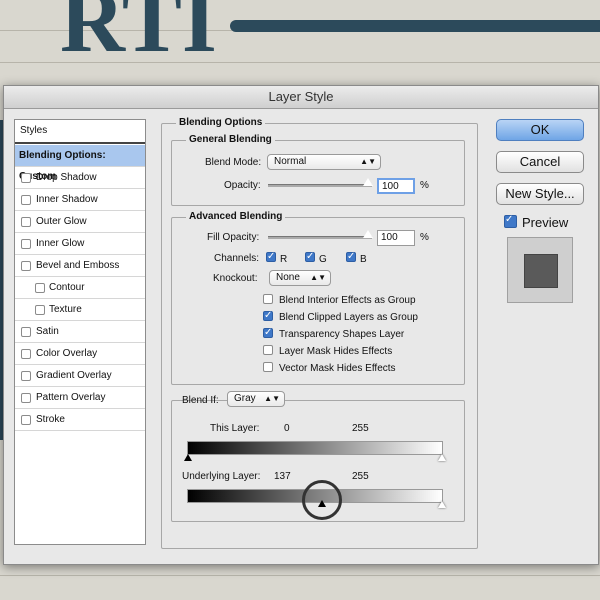 This screenshot has width=600, height=600. I want to click on style-label: Contour, so click(67, 287).